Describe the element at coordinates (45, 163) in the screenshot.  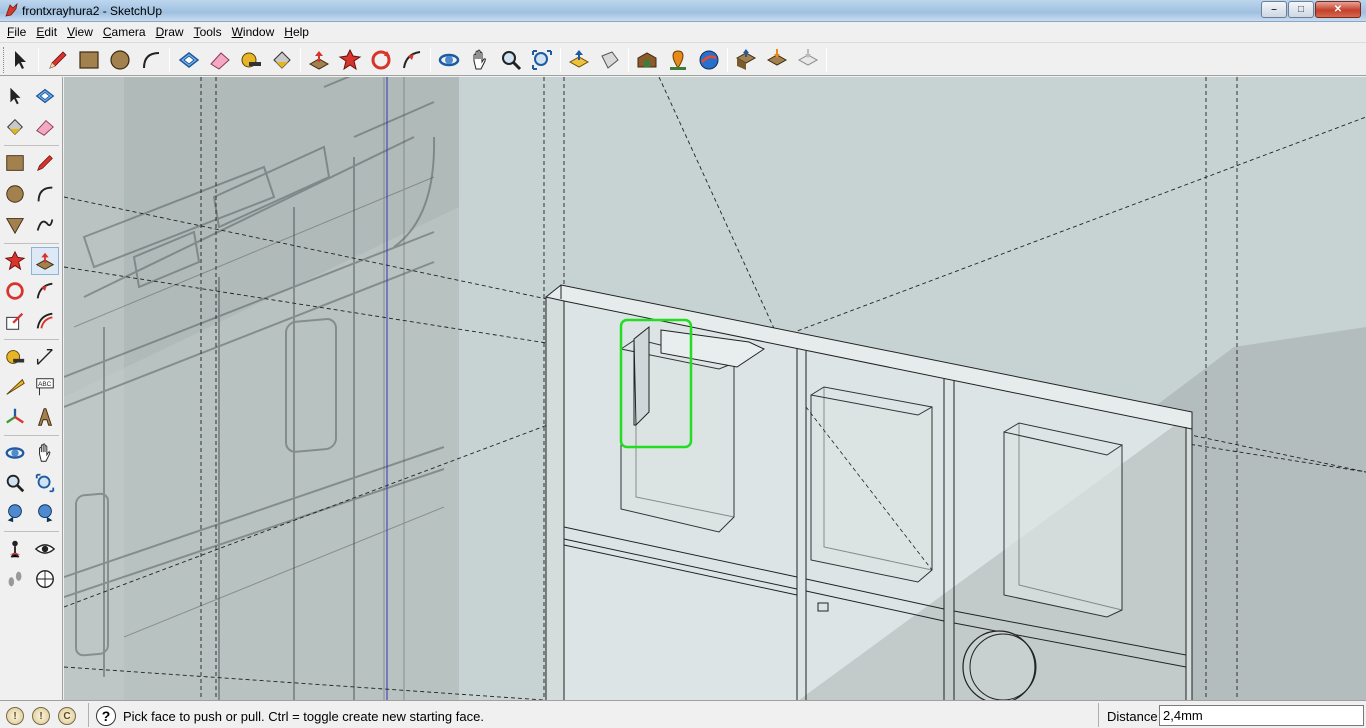
I see `line-icon` at that location.